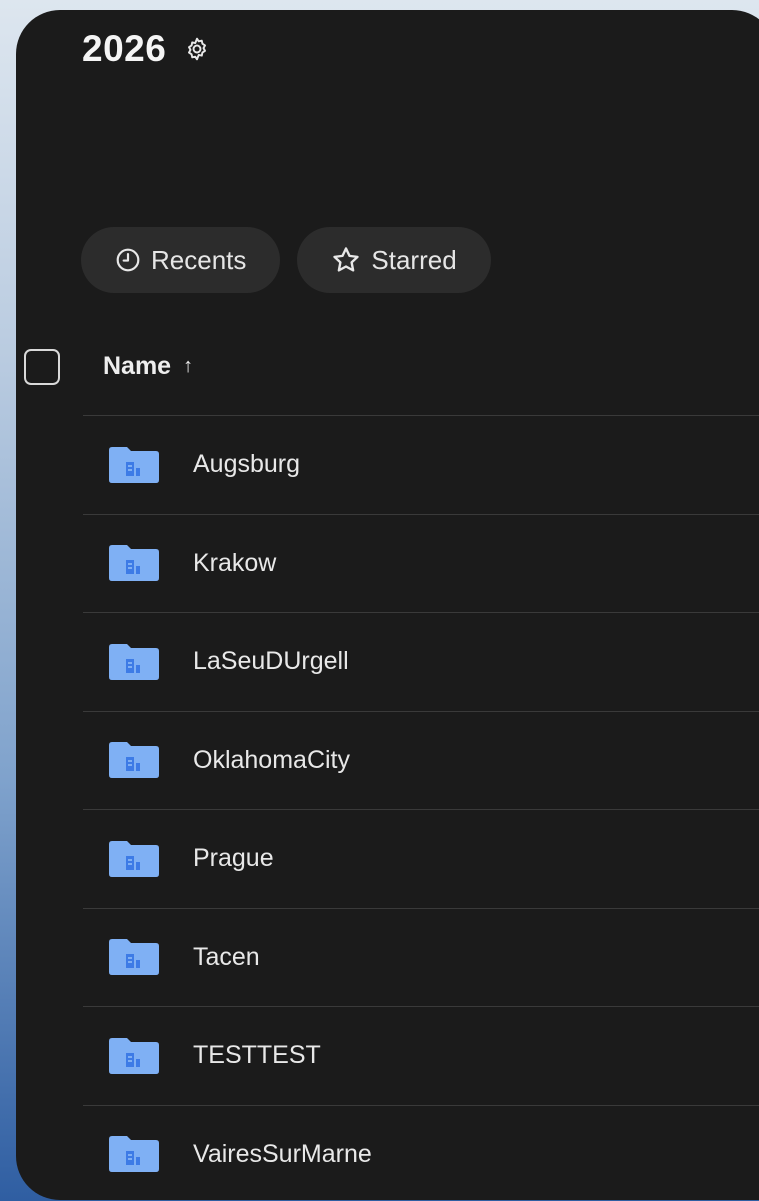 Image resolution: width=759 pixels, height=1201 pixels. I want to click on recents-button: Recents, so click(181, 260).